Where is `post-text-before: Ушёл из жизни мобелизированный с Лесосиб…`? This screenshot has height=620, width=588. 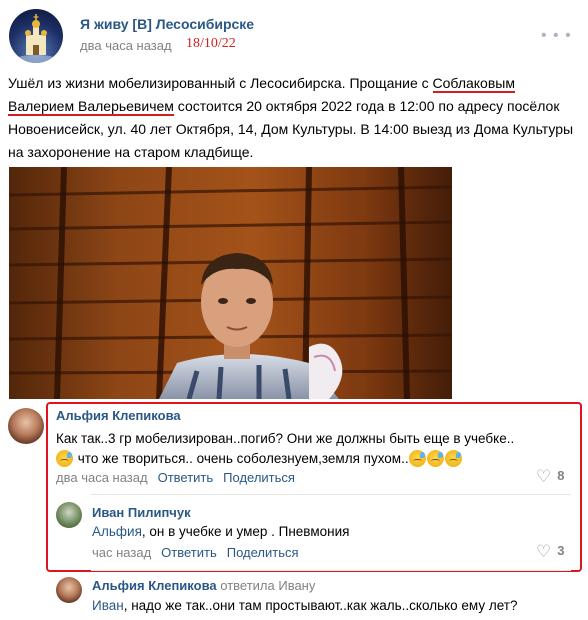 post-text-before: Ушёл из жизни мобелизированный с Лесосиб… is located at coordinates (220, 83).